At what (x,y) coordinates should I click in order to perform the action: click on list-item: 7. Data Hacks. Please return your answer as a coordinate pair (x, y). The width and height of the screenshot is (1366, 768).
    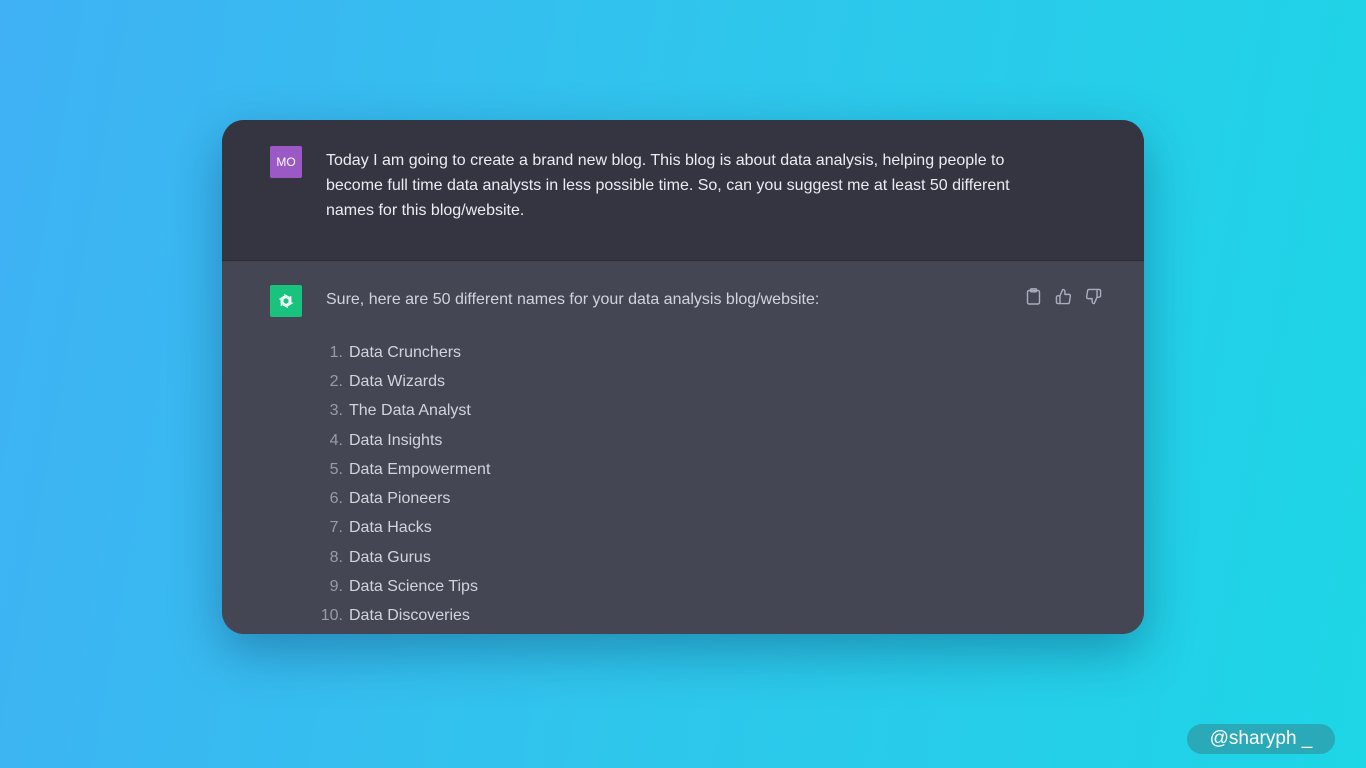
    Looking at the image, I should click on (398, 528).